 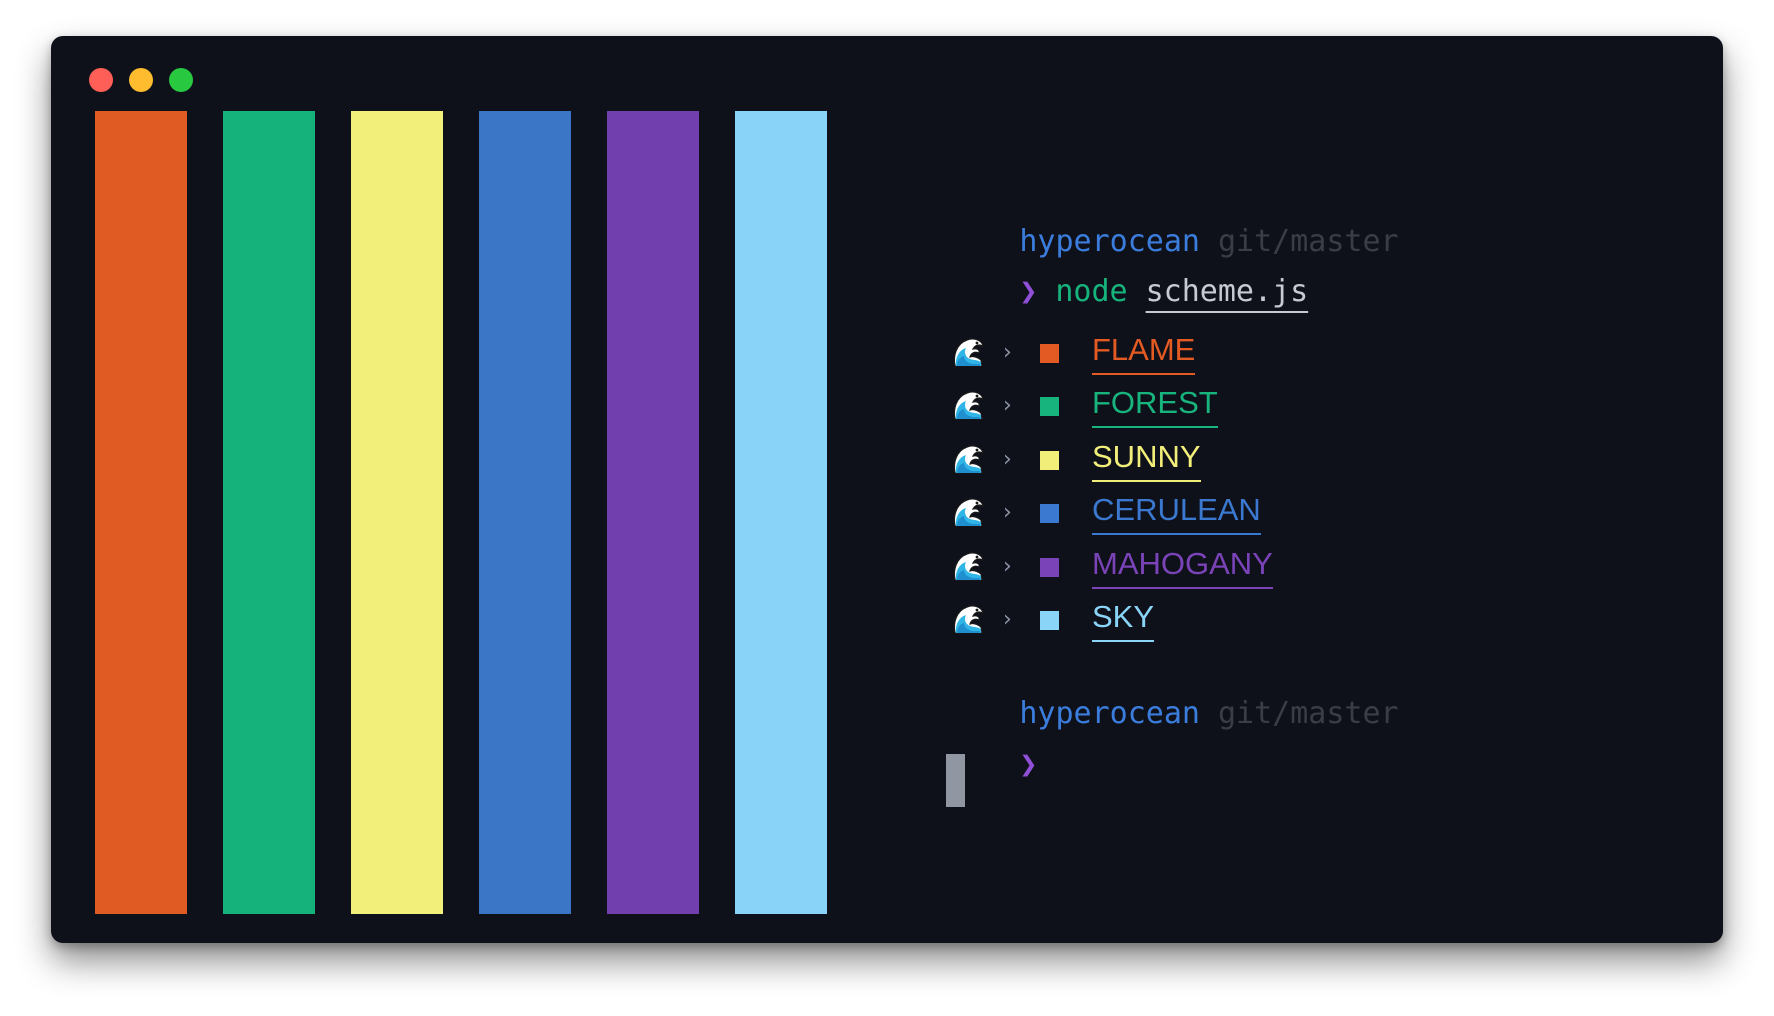 I want to click on scheme-row-flame: › FLAME, so click(x=1151, y=356).